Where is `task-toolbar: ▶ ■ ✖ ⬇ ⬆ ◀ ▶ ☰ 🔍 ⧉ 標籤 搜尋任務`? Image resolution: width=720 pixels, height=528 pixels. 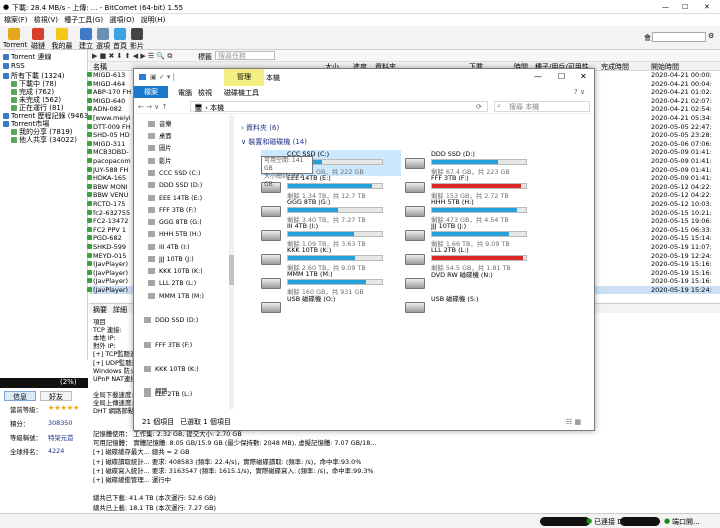 task-toolbar: ▶ ■ ✖ ⬇ ⬆ ◀ ▶ ☰ 🔍 ⧉ 標籤 搜尋任務 is located at coordinates (360, 56).